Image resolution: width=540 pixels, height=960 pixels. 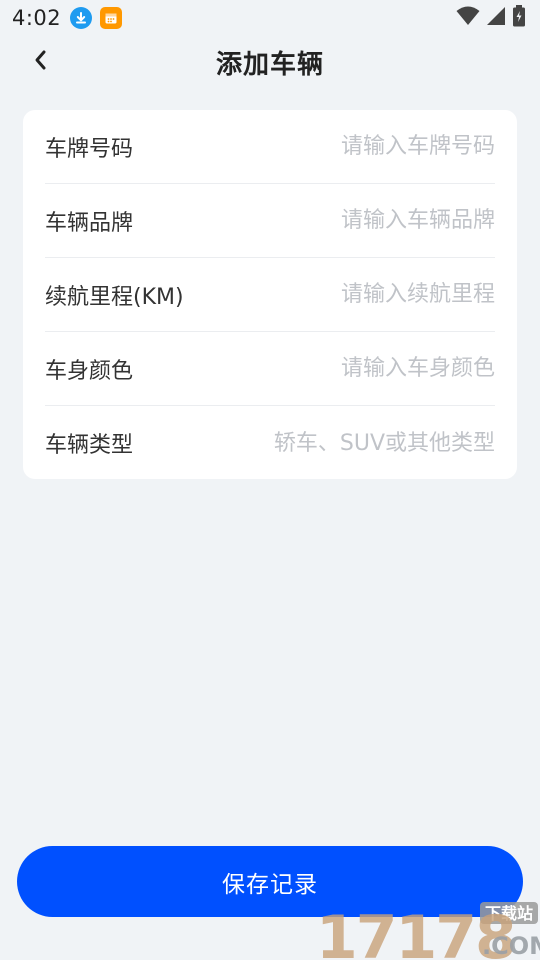 What do you see at coordinates (314, 146) in the screenshot?
I see `plate-number-input` at bounding box center [314, 146].